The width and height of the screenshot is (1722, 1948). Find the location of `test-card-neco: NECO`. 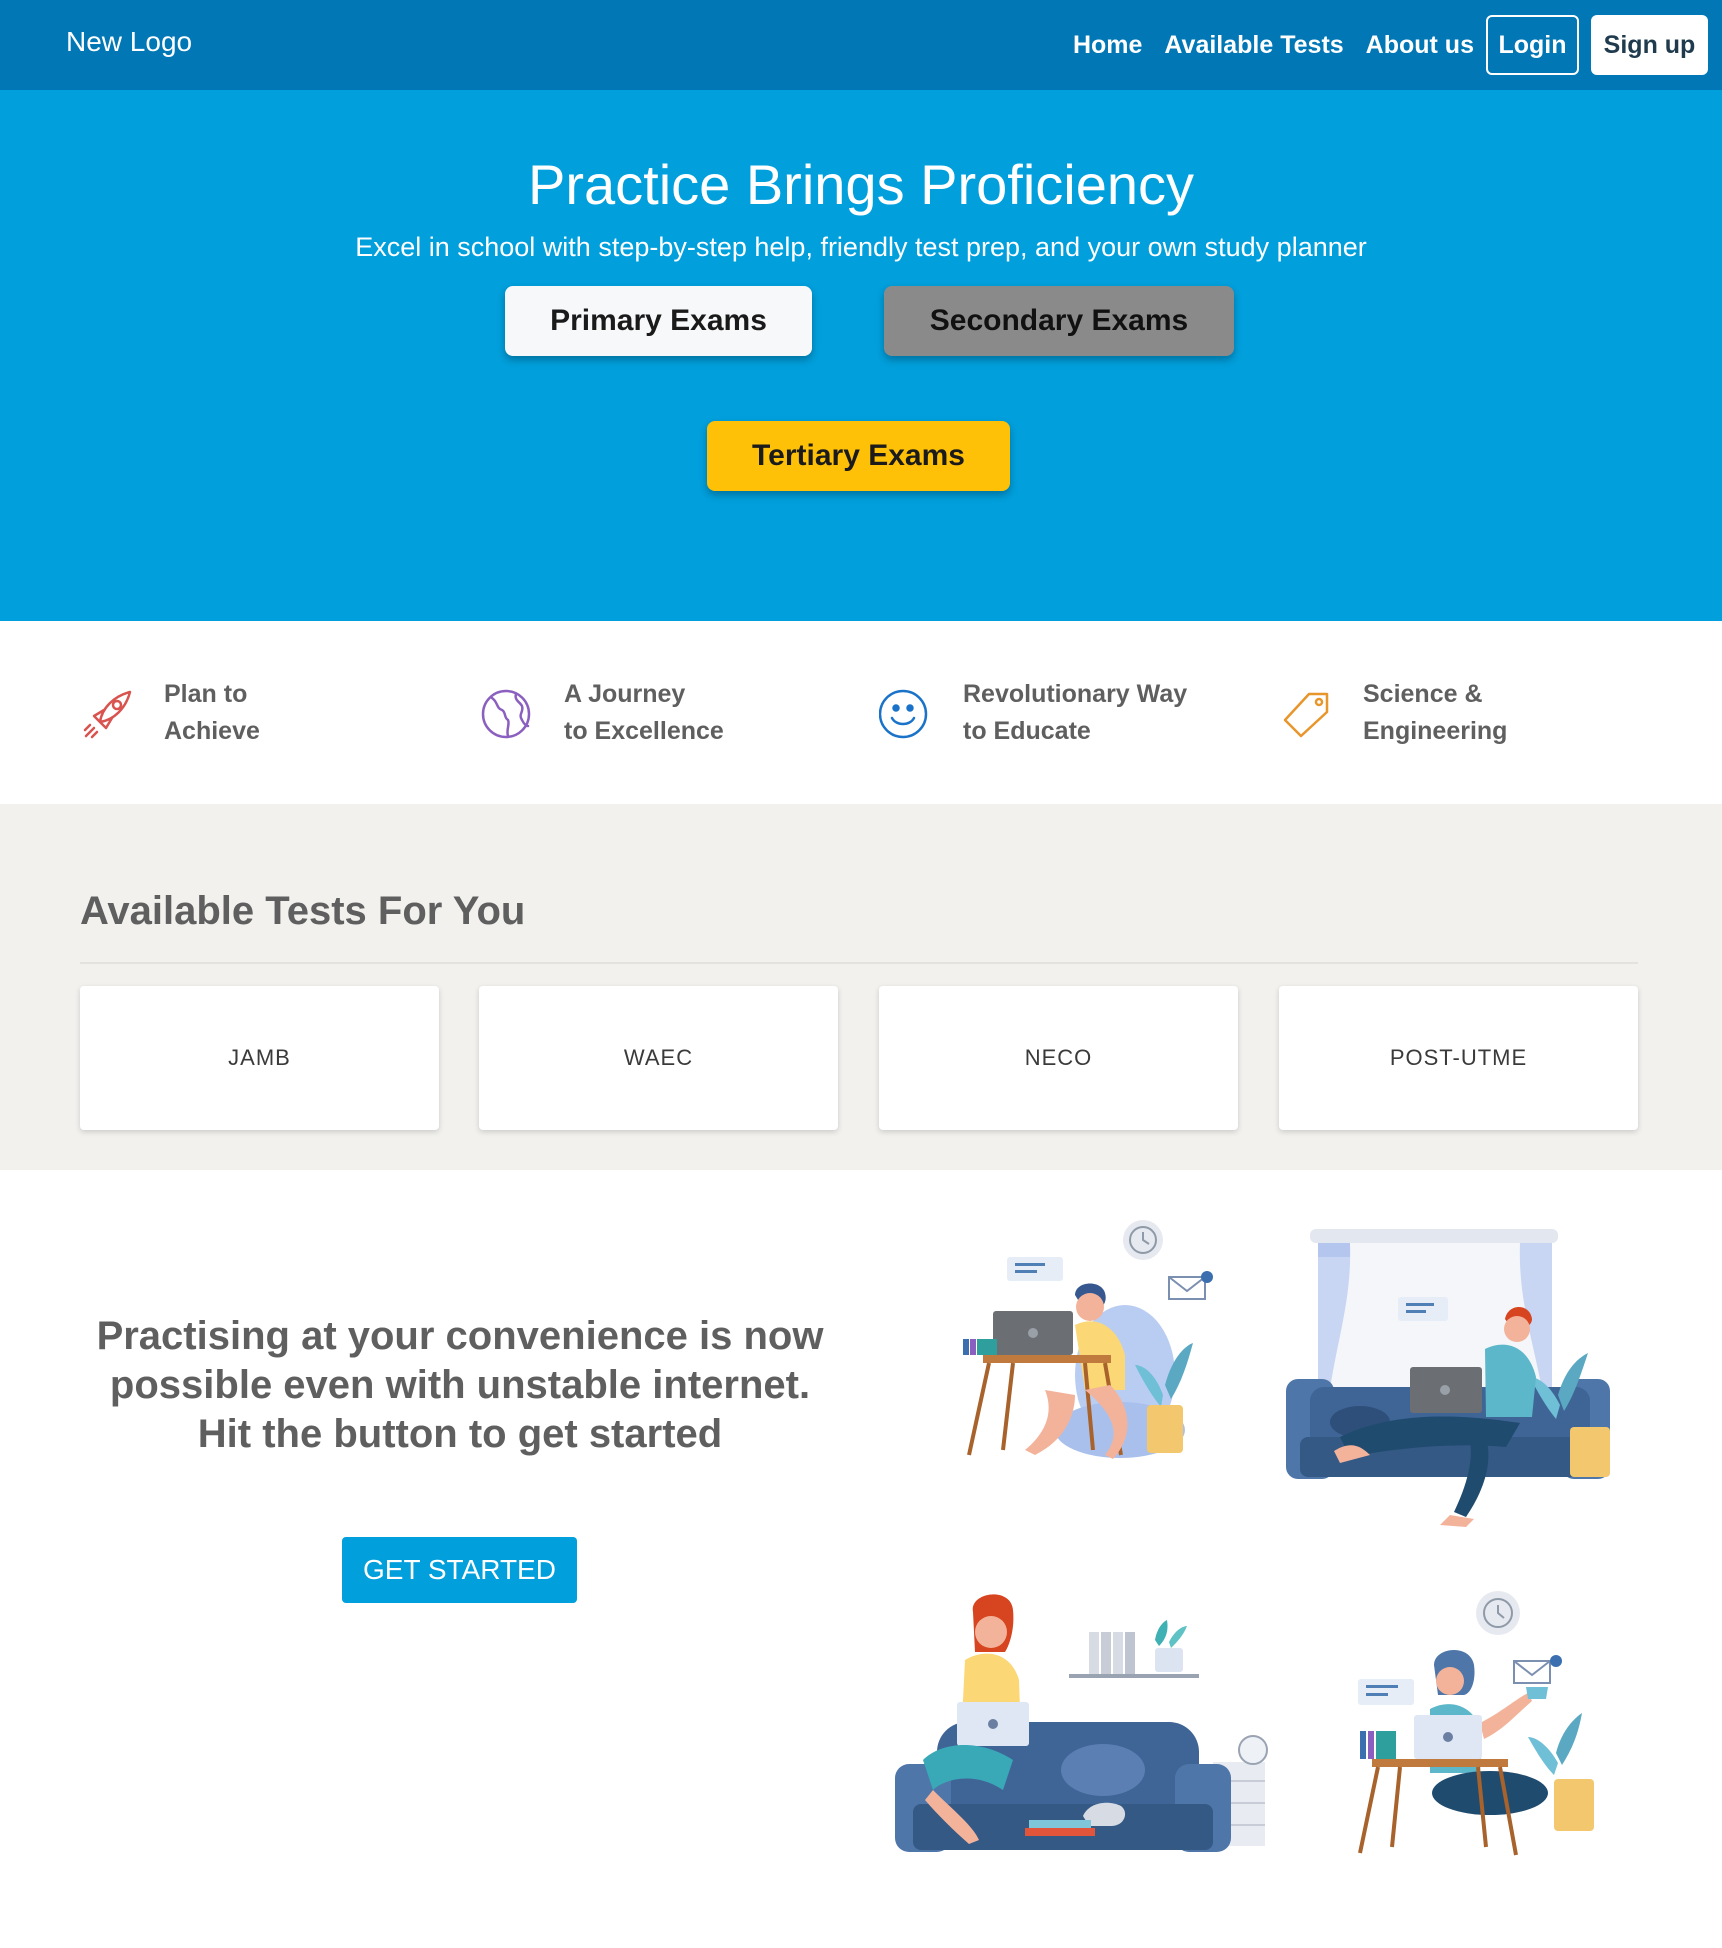

test-card-neco: NECO is located at coordinates (1058, 1058).